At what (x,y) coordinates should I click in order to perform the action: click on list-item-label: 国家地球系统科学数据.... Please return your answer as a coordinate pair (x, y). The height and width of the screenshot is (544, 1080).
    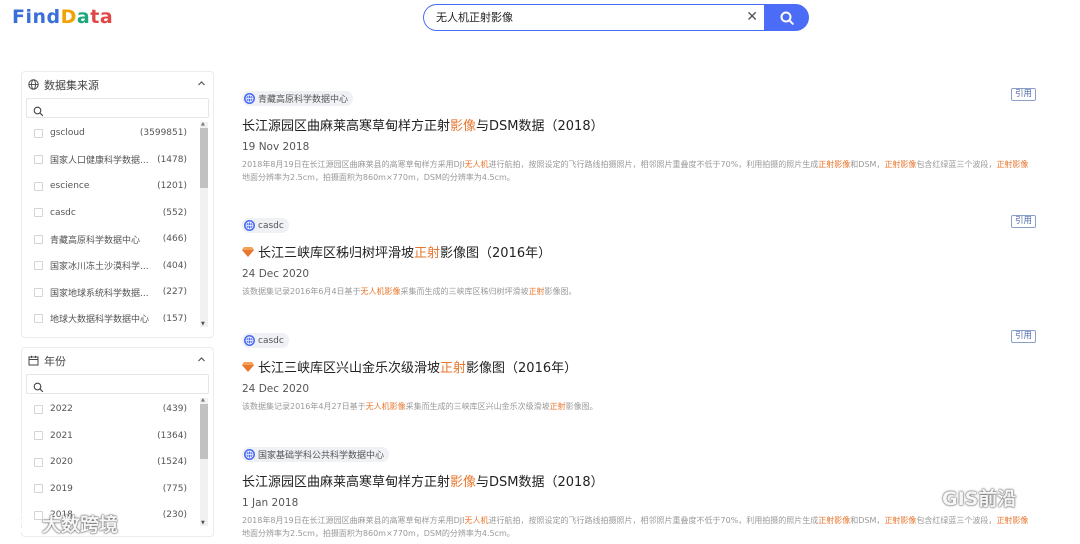
    Looking at the image, I should click on (99, 293).